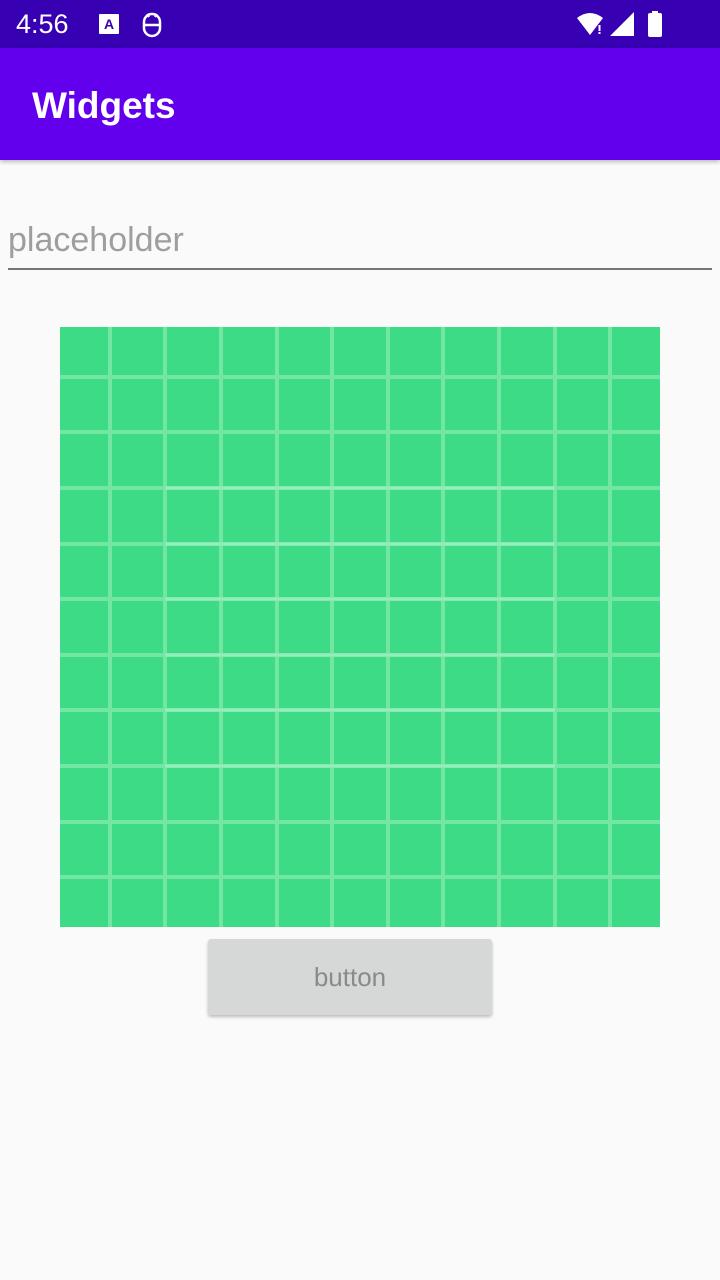 This screenshot has height=1280, width=720. I want to click on debug-notification-icon, so click(152, 25).